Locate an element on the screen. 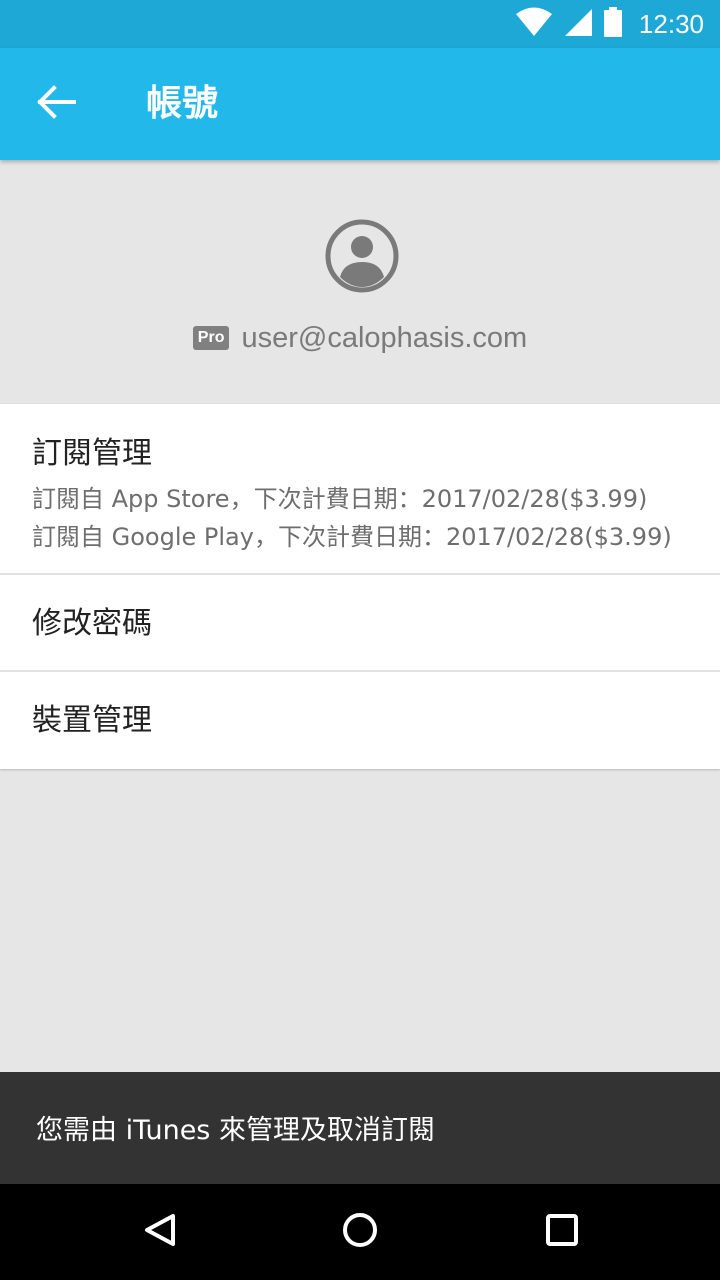 This screenshot has height=1280, width=720. pro-badge: Pro is located at coordinates (211, 338).